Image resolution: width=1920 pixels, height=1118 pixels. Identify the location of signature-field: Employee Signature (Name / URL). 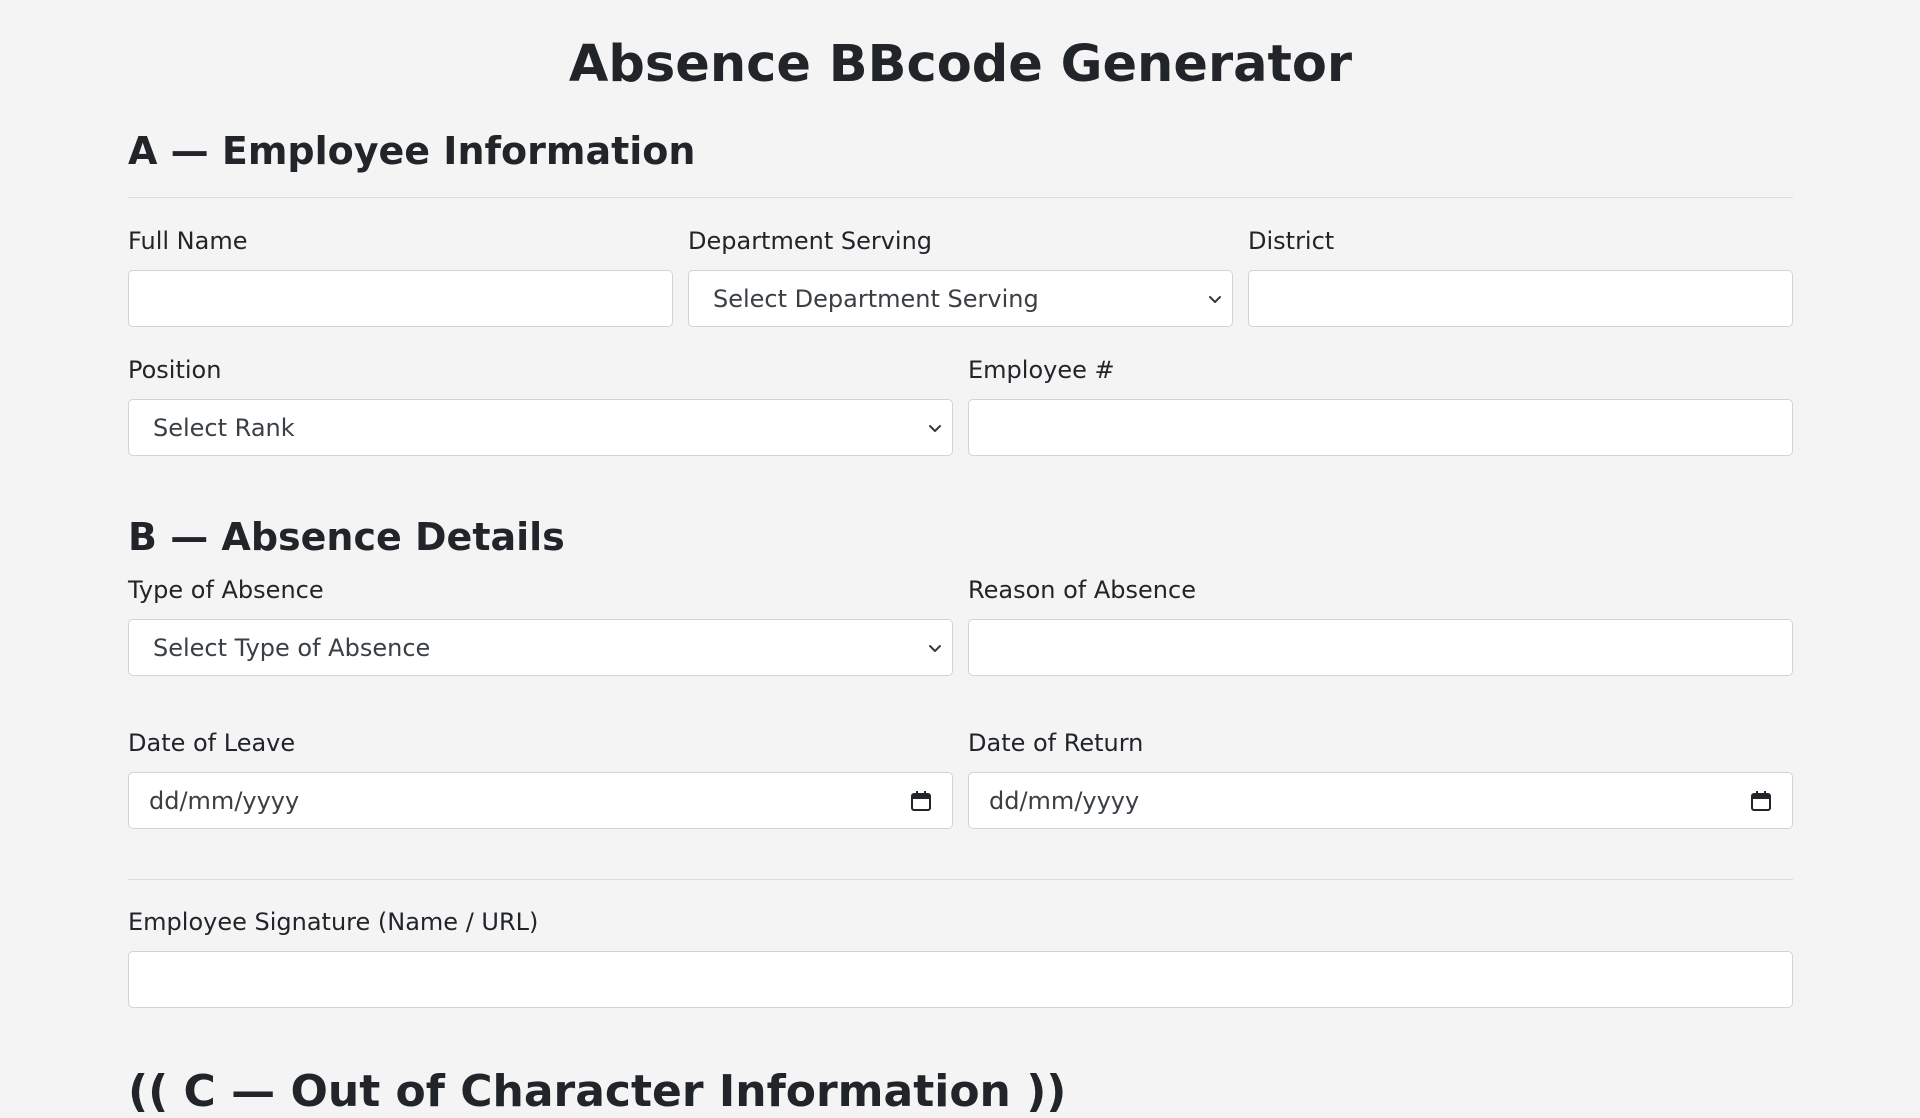
(960, 957).